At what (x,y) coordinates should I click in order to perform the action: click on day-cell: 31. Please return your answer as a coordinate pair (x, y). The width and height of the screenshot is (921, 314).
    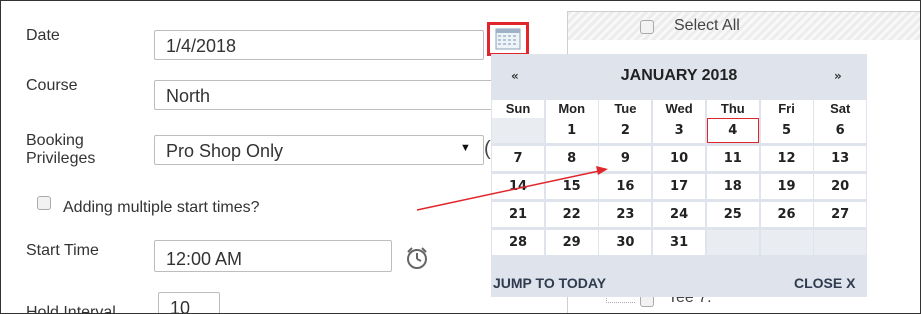
    Looking at the image, I should click on (679, 242).